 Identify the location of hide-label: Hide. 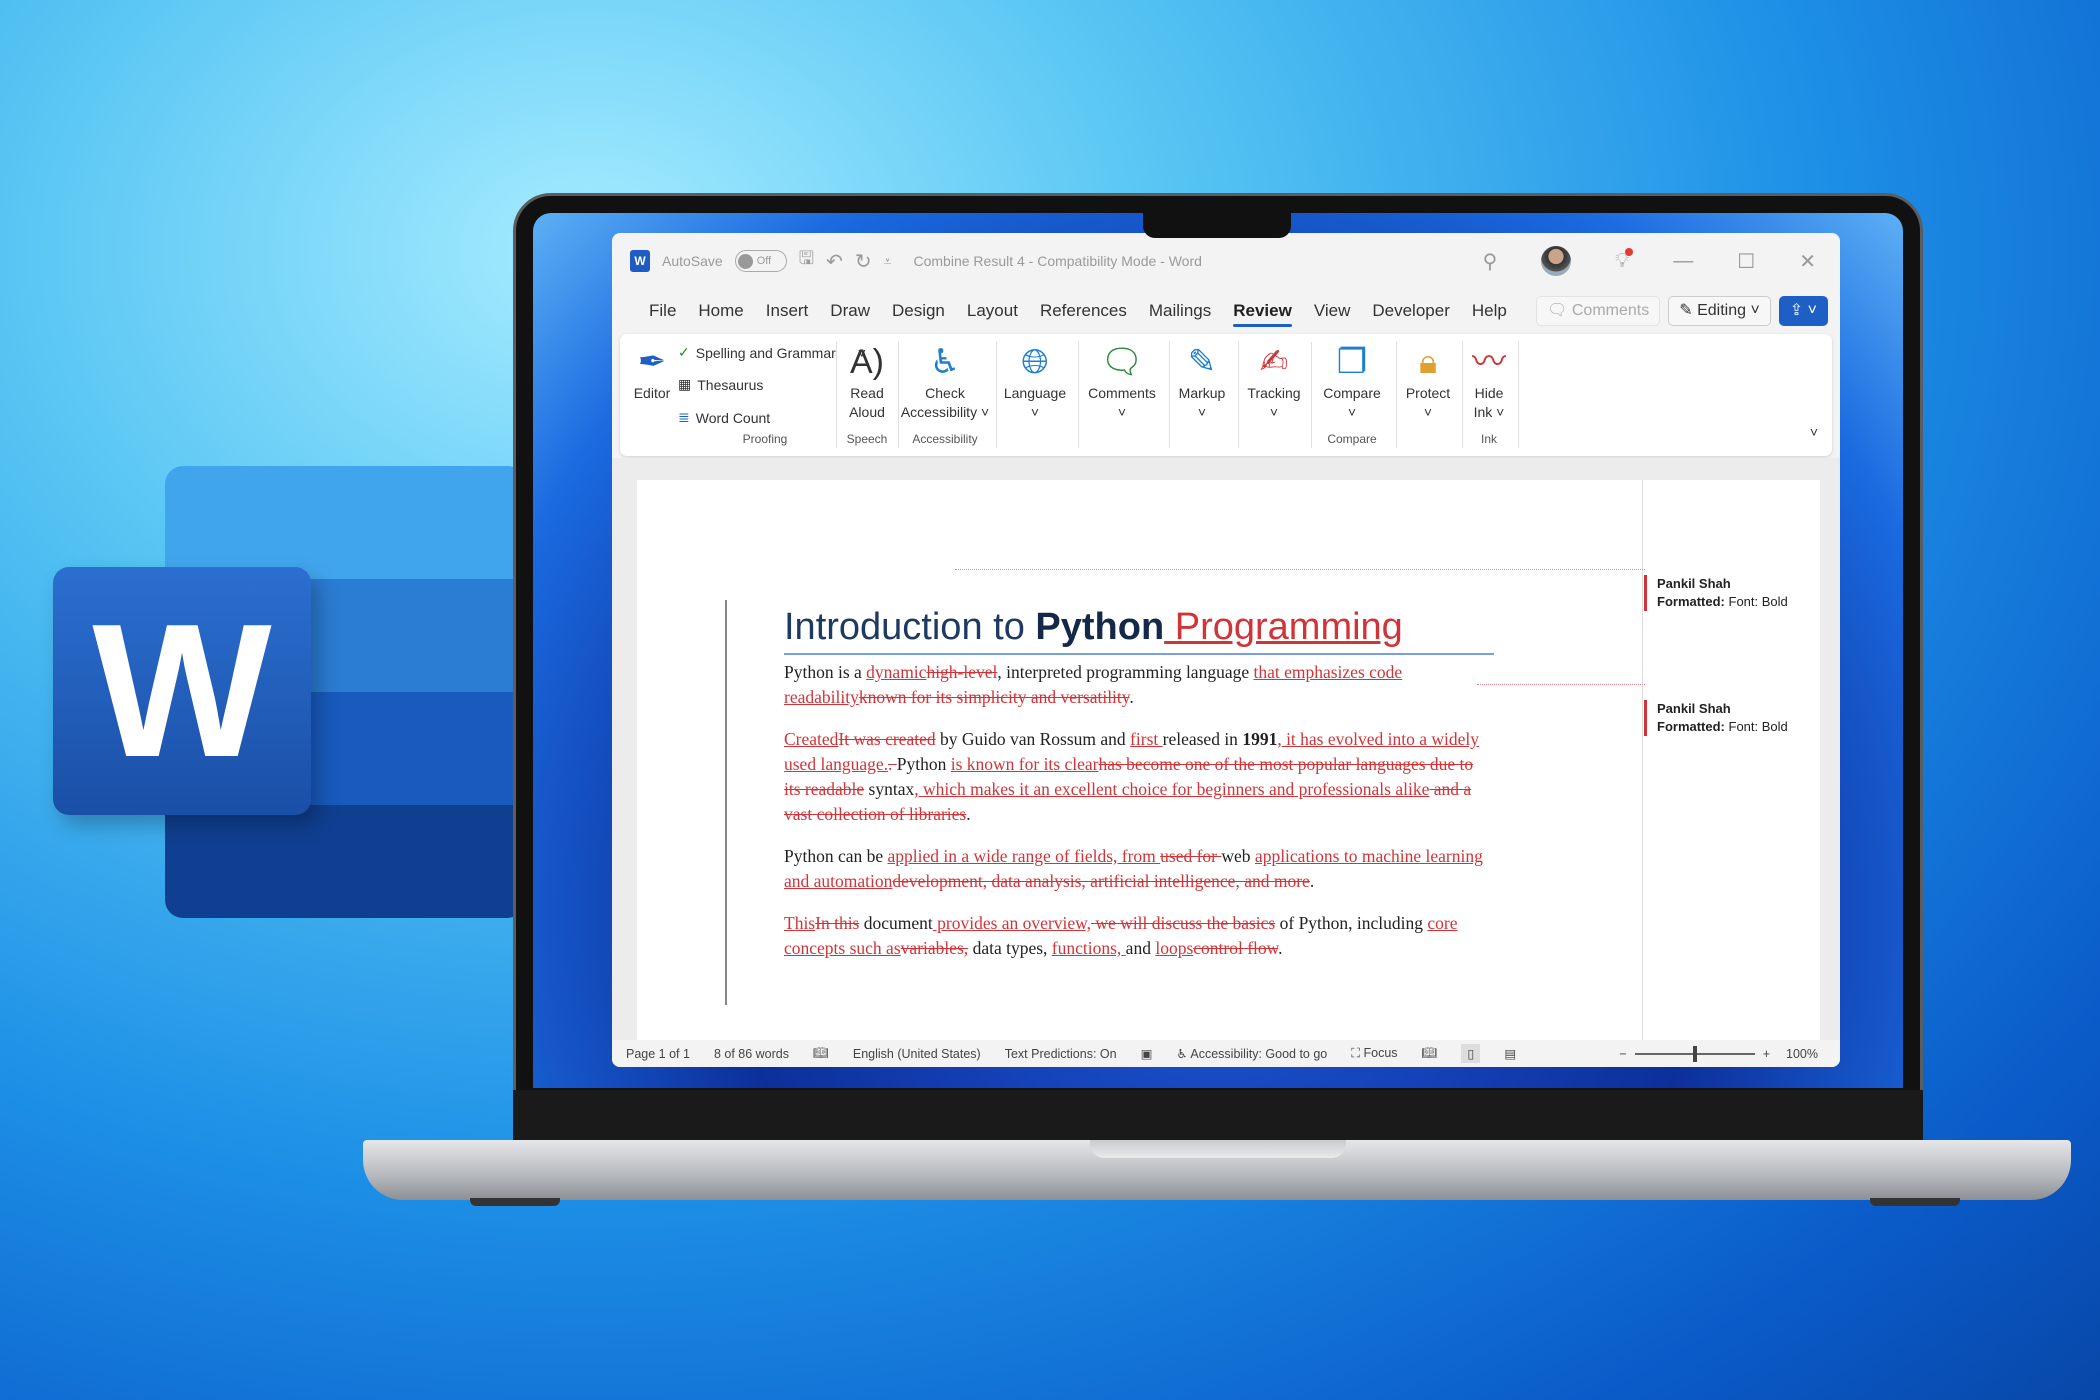
(1489, 393).